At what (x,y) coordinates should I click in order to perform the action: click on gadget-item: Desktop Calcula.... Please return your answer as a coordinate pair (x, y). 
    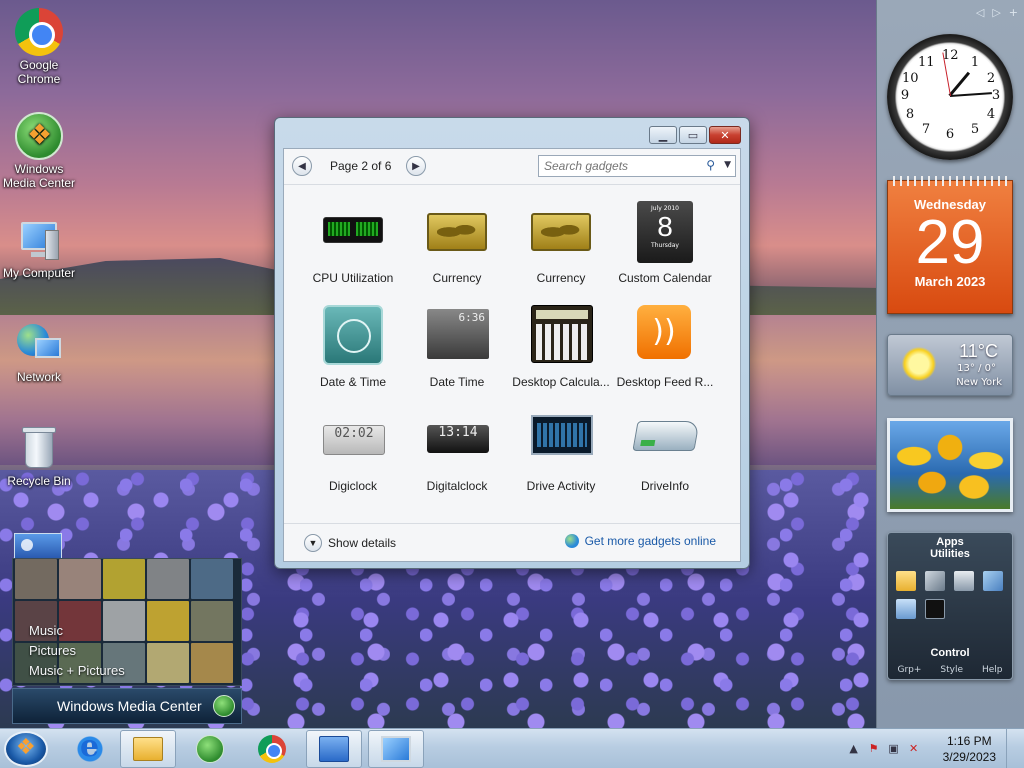
    Looking at the image, I should click on (561, 346).